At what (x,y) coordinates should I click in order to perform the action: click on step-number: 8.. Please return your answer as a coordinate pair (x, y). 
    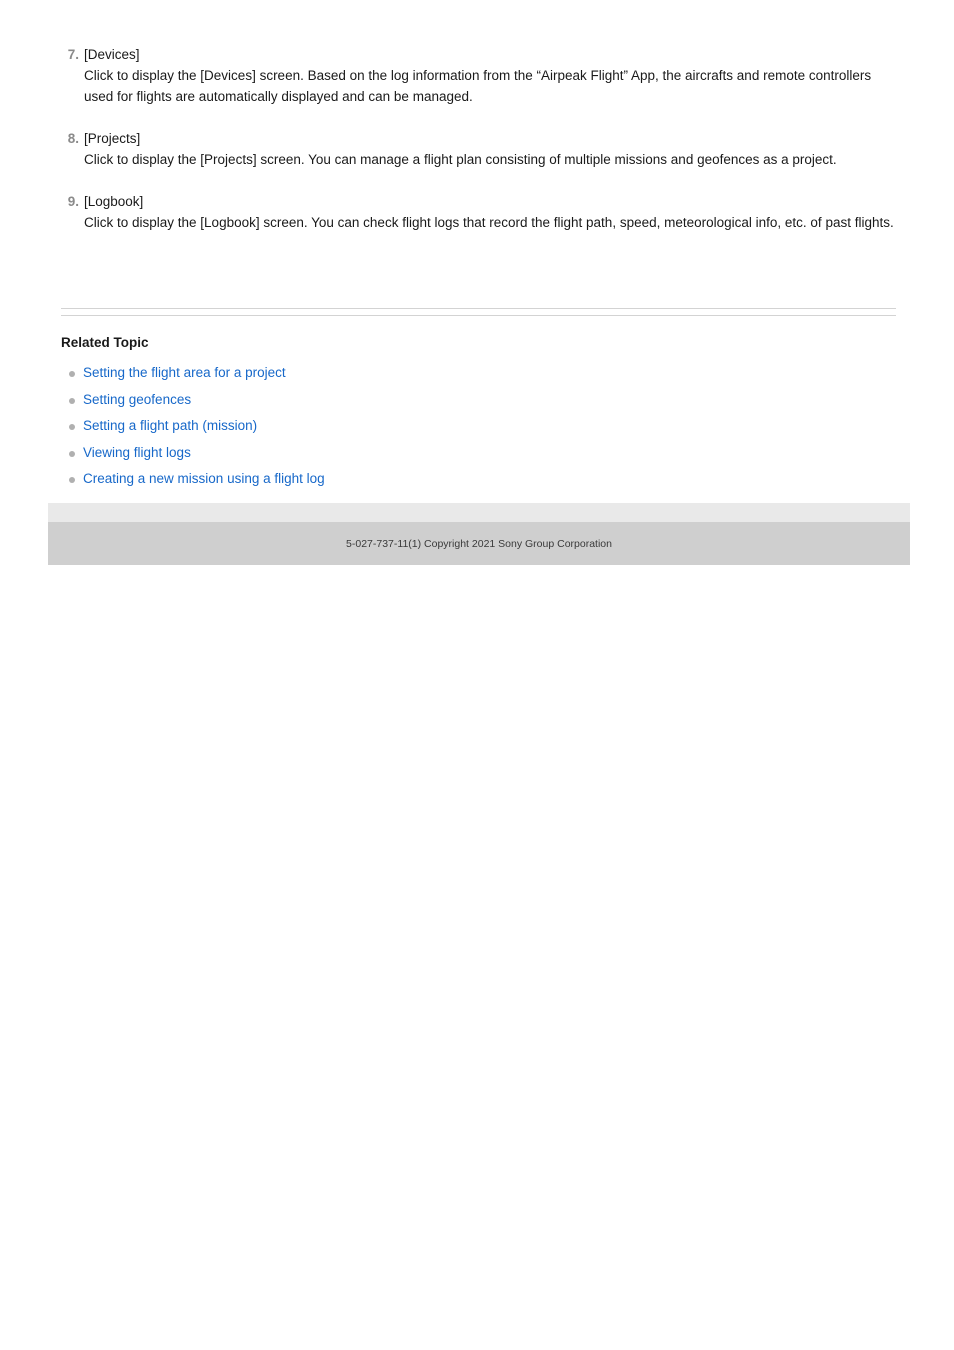
    Looking at the image, I should click on (73, 138).